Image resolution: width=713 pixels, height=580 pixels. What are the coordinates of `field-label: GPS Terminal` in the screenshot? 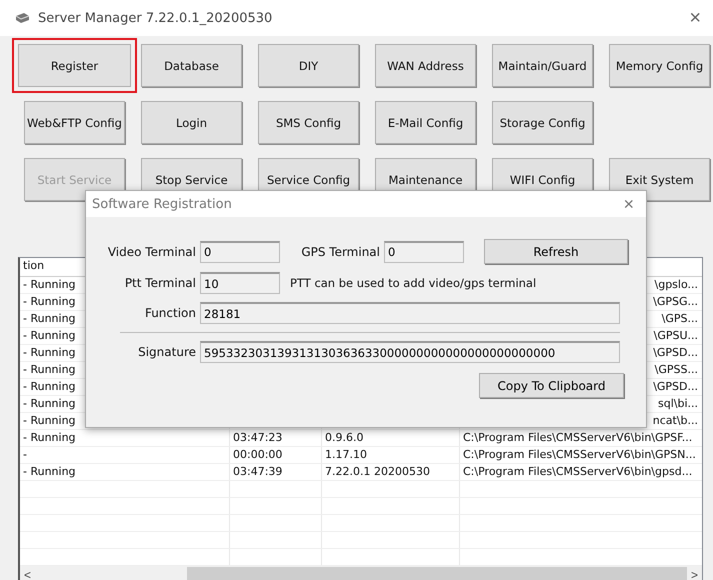 It's located at (340, 251).